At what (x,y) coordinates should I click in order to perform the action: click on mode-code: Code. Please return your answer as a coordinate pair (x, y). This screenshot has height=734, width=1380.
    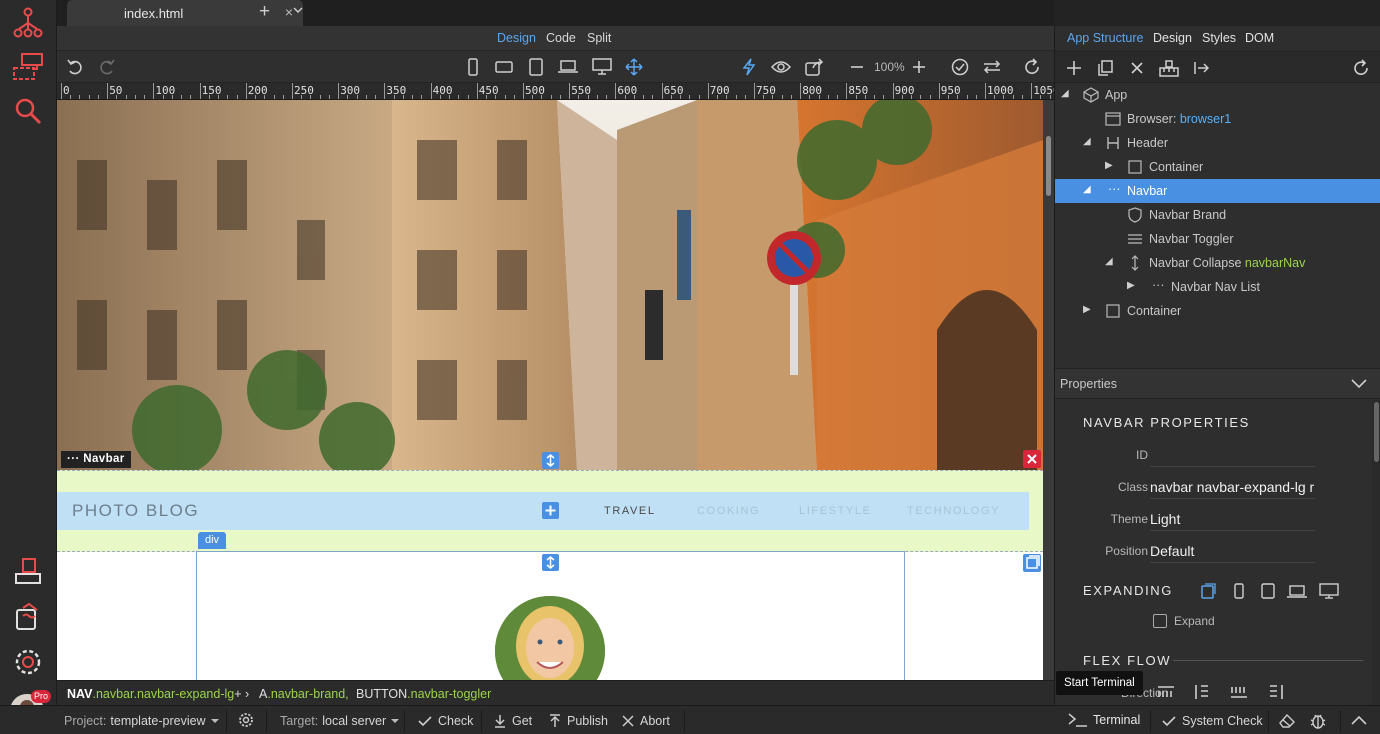
    Looking at the image, I should click on (561, 38).